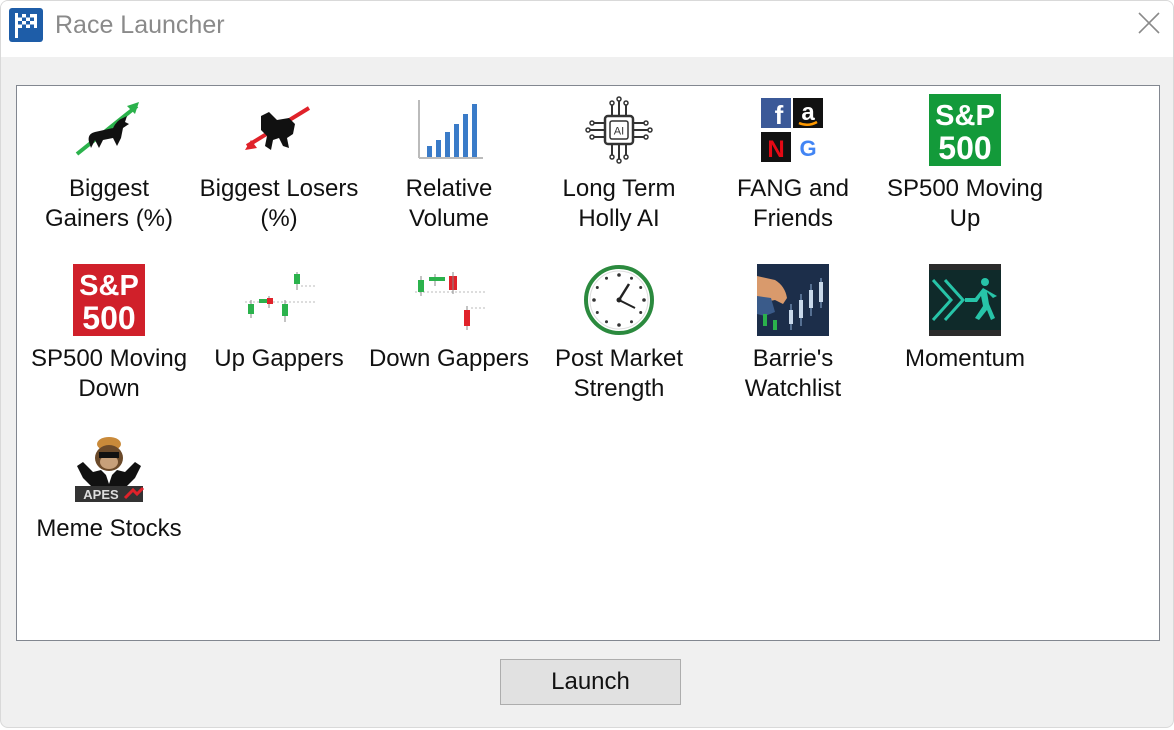 The height and width of the screenshot is (730, 1174). What do you see at coordinates (619, 300) in the screenshot?
I see `clock-icon` at bounding box center [619, 300].